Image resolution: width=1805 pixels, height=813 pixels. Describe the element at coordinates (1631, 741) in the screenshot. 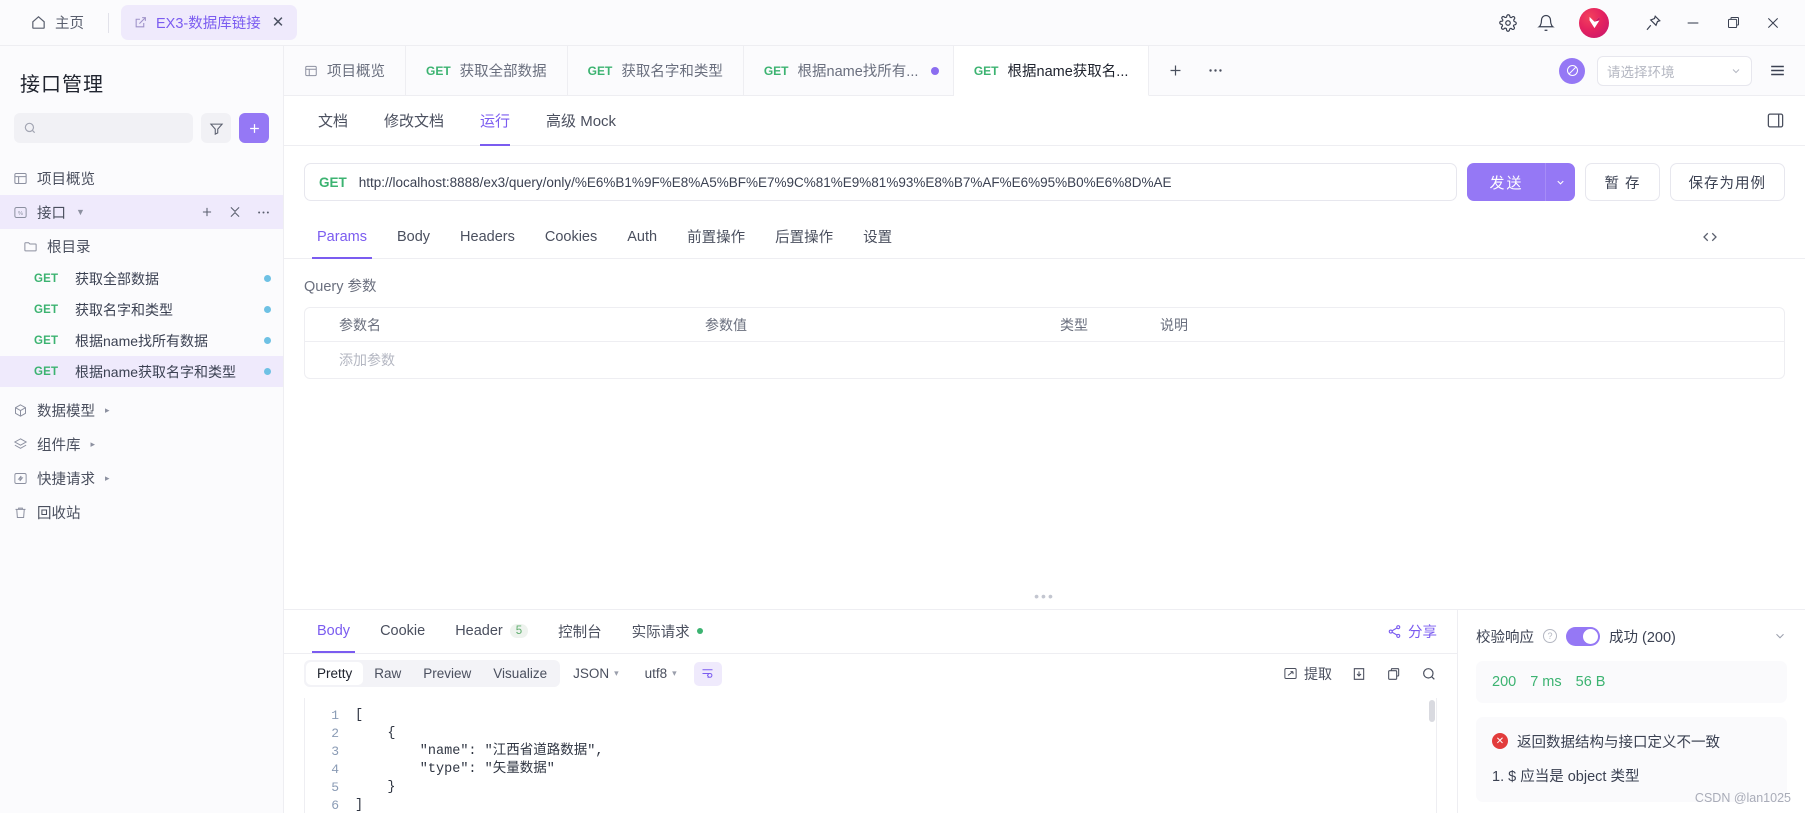

I see `validation-error-header: ✕ 返回数据结构与接口定义不一致` at that location.